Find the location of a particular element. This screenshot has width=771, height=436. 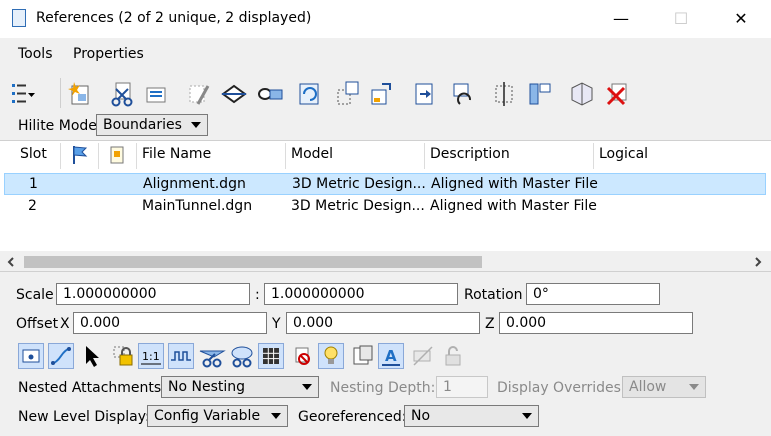

new-level-display-dropdown: Config Variable is located at coordinates (217, 416).